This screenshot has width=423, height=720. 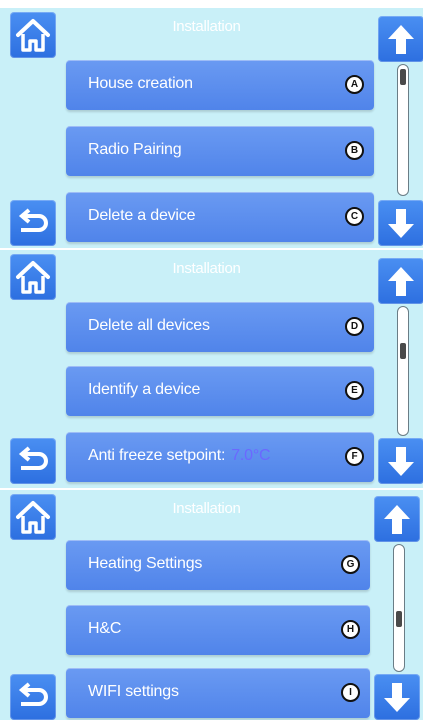 I want to click on menu-item-label: H&C, so click(x=105, y=628).